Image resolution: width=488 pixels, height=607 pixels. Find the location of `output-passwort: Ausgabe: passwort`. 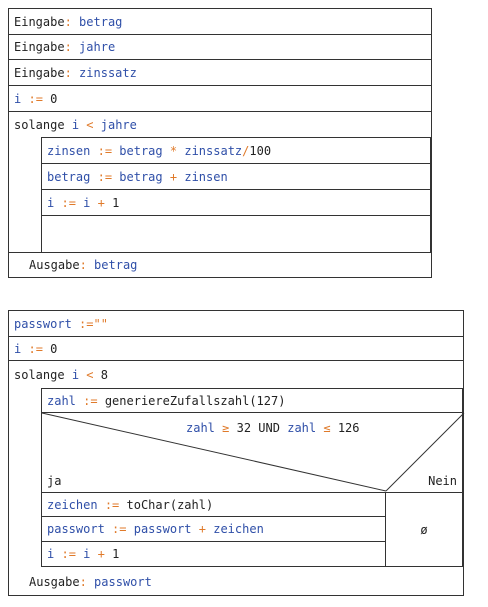

output-passwort: Ausgabe: passwort is located at coordinates (90, 582).